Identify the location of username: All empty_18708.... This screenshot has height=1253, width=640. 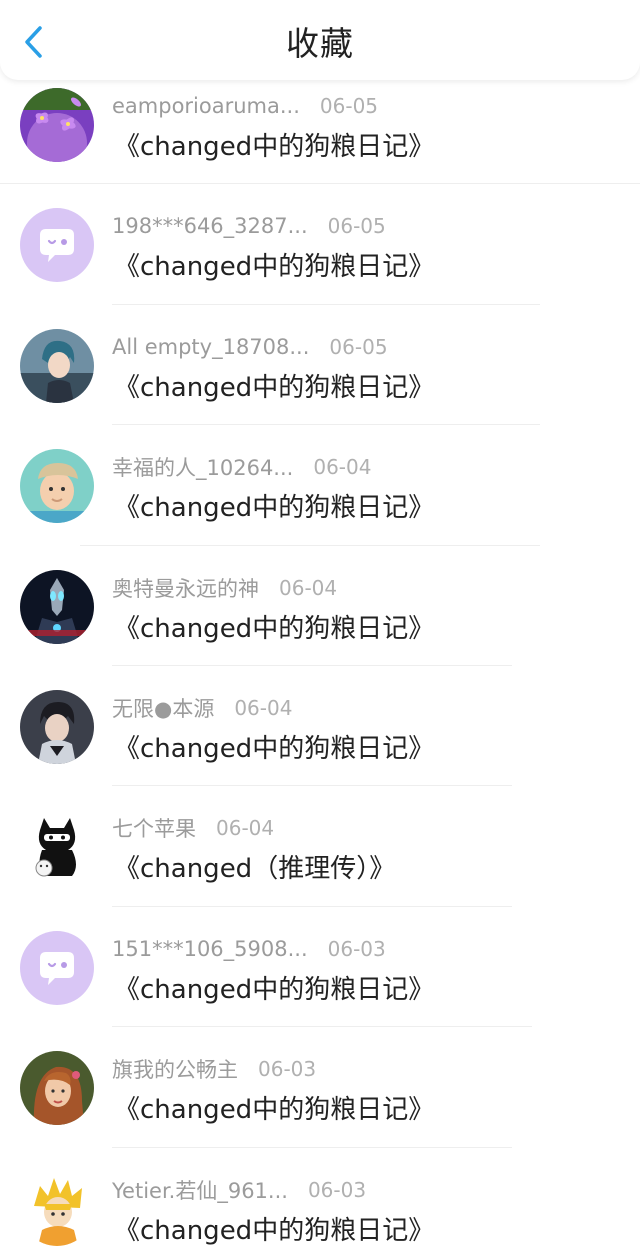
(210, 347).